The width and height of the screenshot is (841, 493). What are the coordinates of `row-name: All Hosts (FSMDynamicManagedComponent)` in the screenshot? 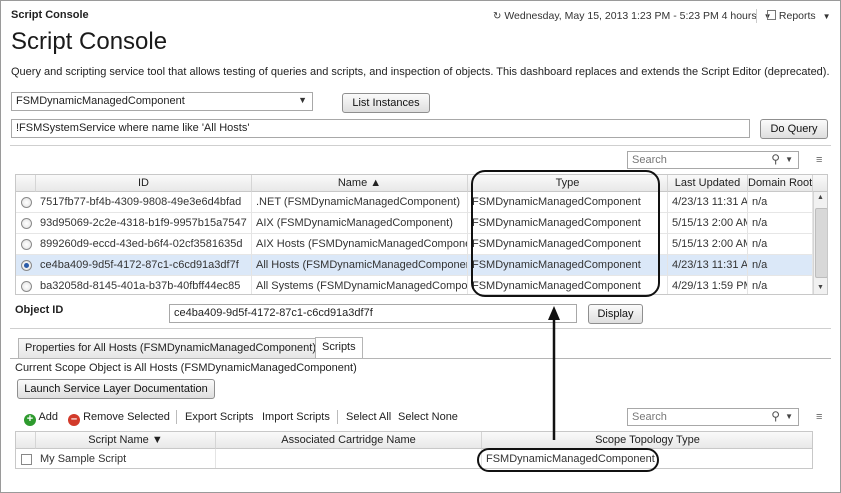 It's located at (360, 265).